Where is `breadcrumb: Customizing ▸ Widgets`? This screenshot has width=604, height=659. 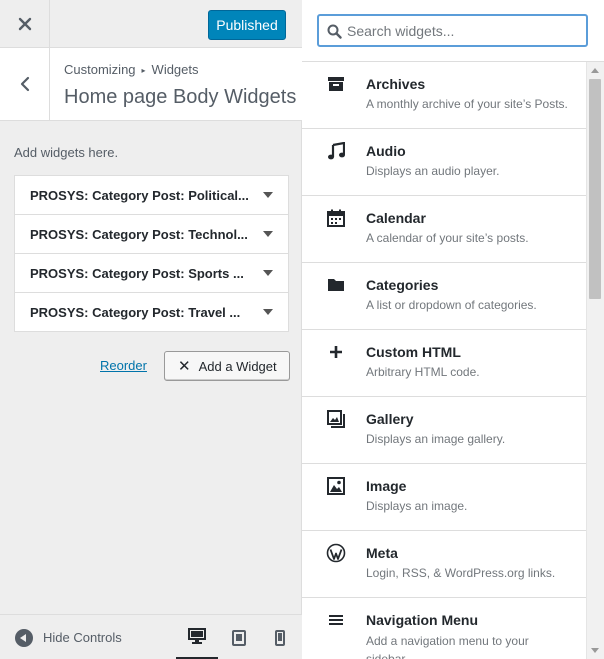
breadcrumb: Customizing ▸ Widgets is located at coordinates (131, 69).